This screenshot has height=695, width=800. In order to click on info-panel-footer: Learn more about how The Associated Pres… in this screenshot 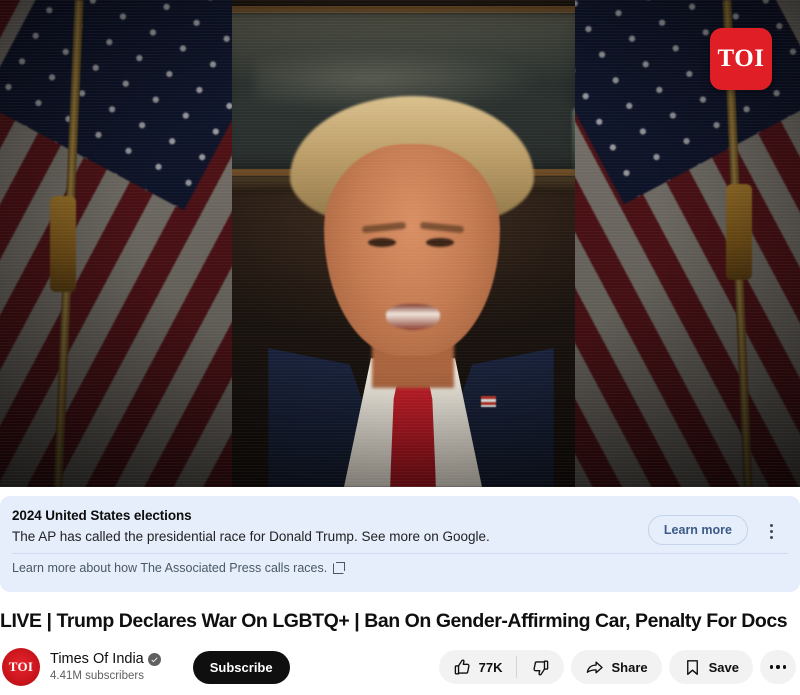, I will do `click(400, 564)`.